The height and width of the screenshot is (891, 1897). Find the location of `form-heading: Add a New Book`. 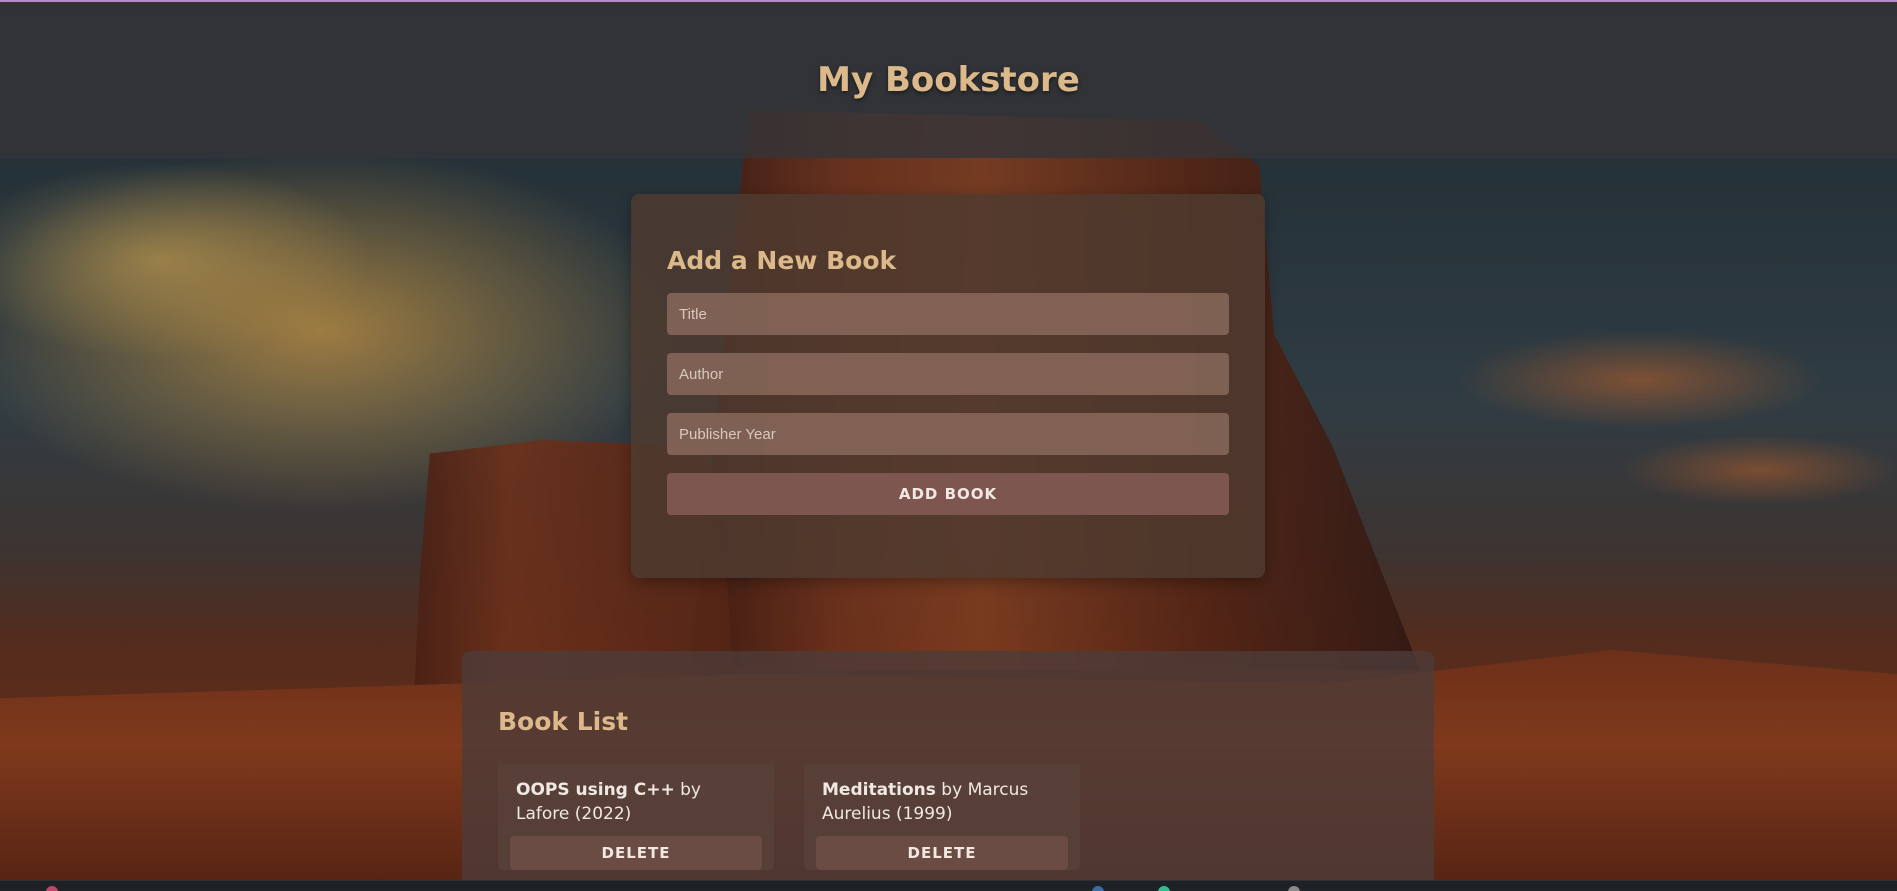

form-heading: Add a New Book is located at coordinates (782, 260).